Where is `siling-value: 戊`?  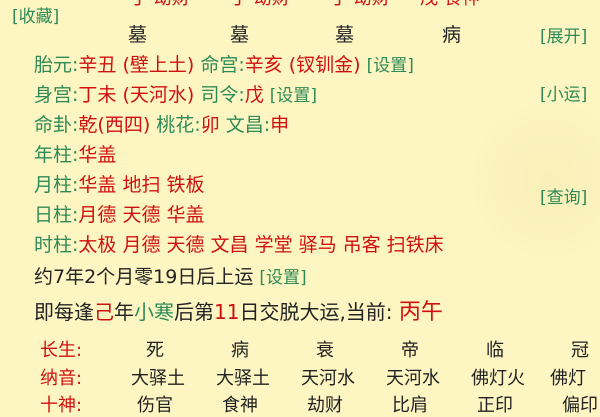
siling-value: 戊 is located at coordinates (254, 95).